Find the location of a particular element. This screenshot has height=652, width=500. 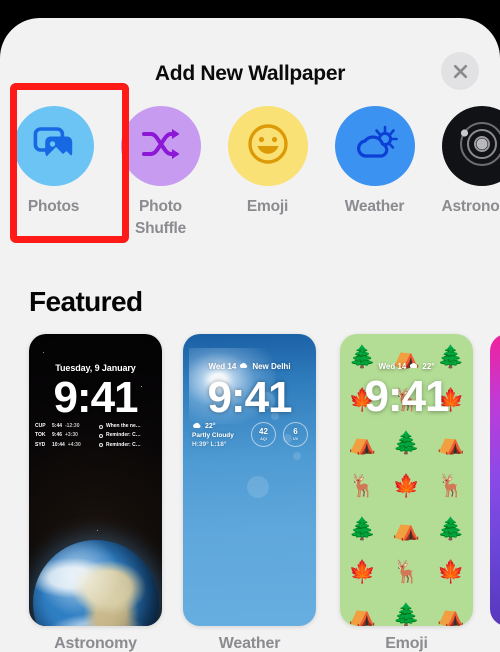

photos-icon is located at coordinates (54, 146).